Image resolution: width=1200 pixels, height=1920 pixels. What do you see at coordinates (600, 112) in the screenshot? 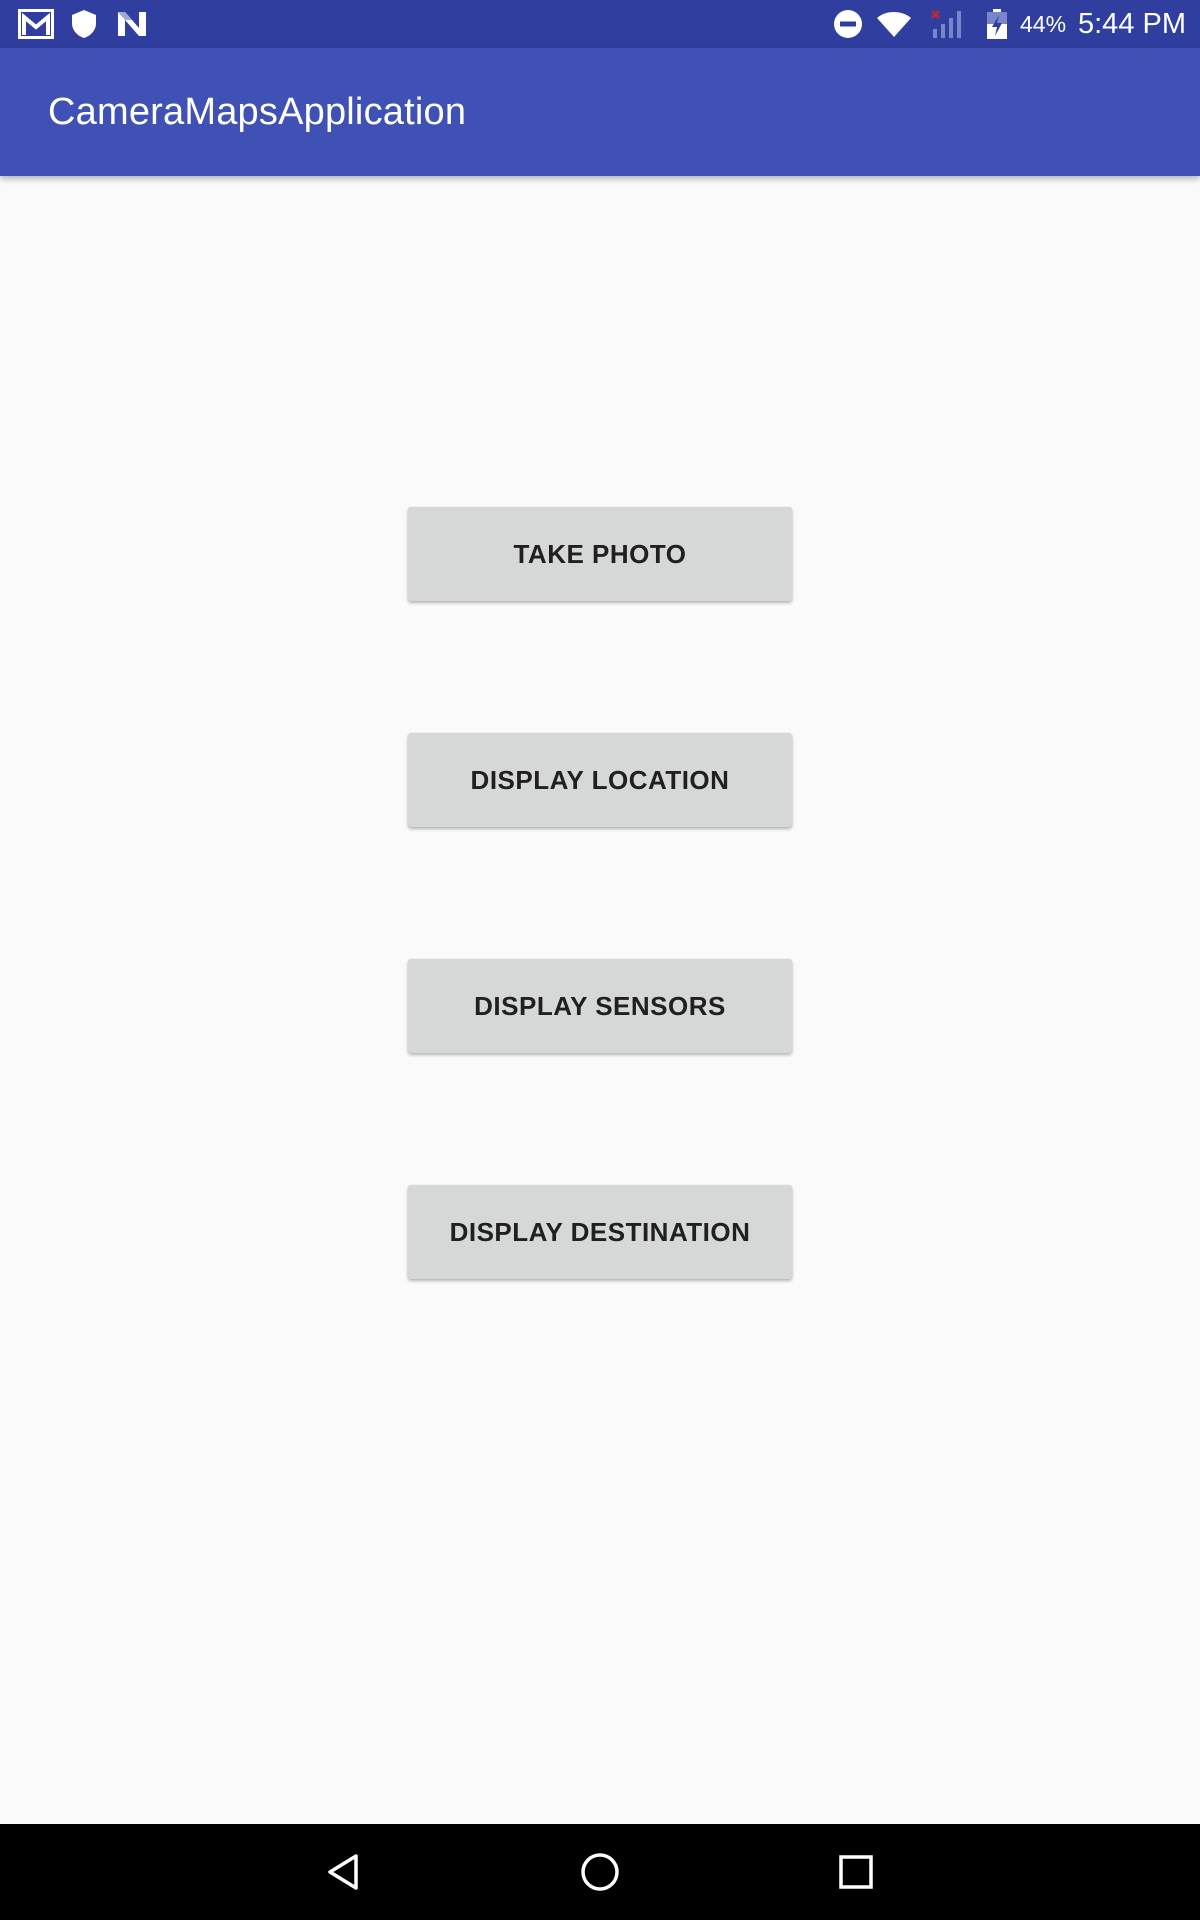
I see `app-bar: CameraMapsApplication` at bounding box center [600, 112].